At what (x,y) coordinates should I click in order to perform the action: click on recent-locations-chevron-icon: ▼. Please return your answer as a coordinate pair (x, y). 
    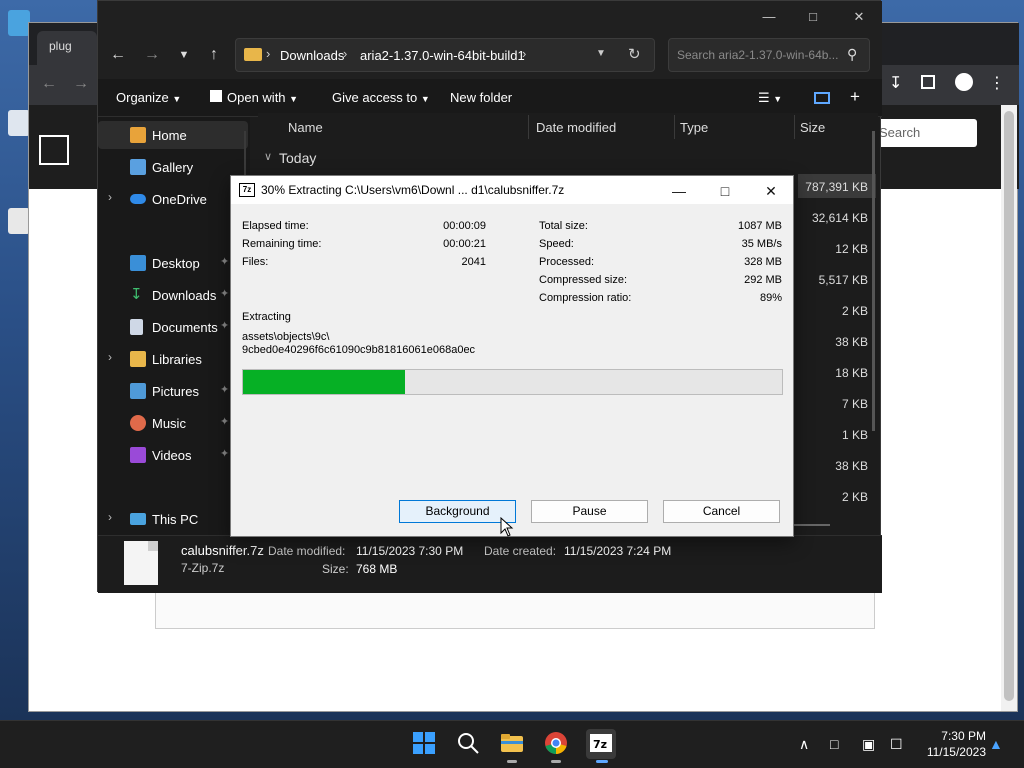
    Looking at the image, I should click on (184, 56).